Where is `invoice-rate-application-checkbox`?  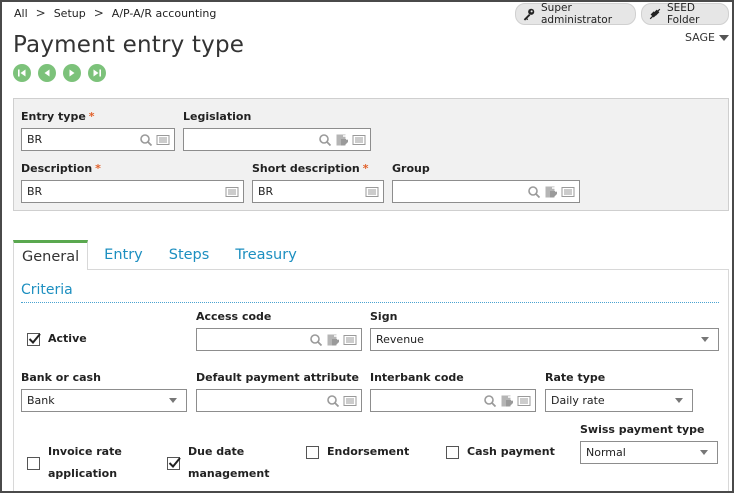
invoice-rate-application-checkbox is located at coordinates (33, 463).